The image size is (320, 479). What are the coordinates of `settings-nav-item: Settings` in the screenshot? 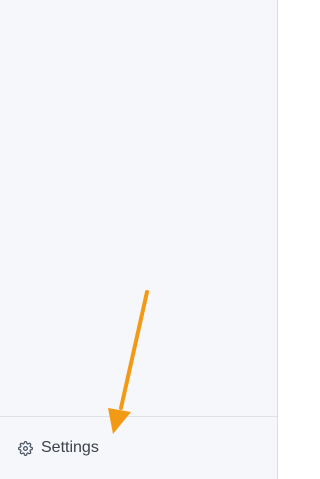 It's located at (58, 448).